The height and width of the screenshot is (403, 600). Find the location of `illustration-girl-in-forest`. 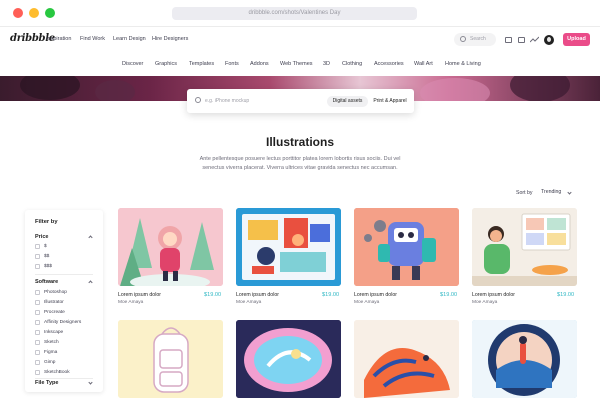

illustration-girl-in-forest is located at coordinates (170, 247).